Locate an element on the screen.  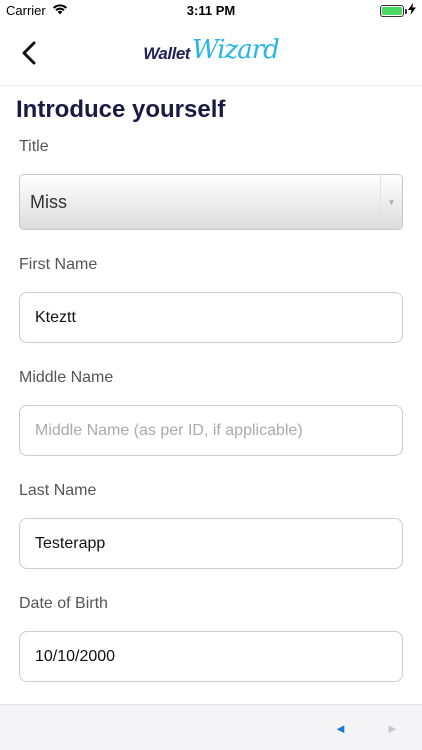
dob-value: 10/10/2000 is located at coordinates (75, 656).